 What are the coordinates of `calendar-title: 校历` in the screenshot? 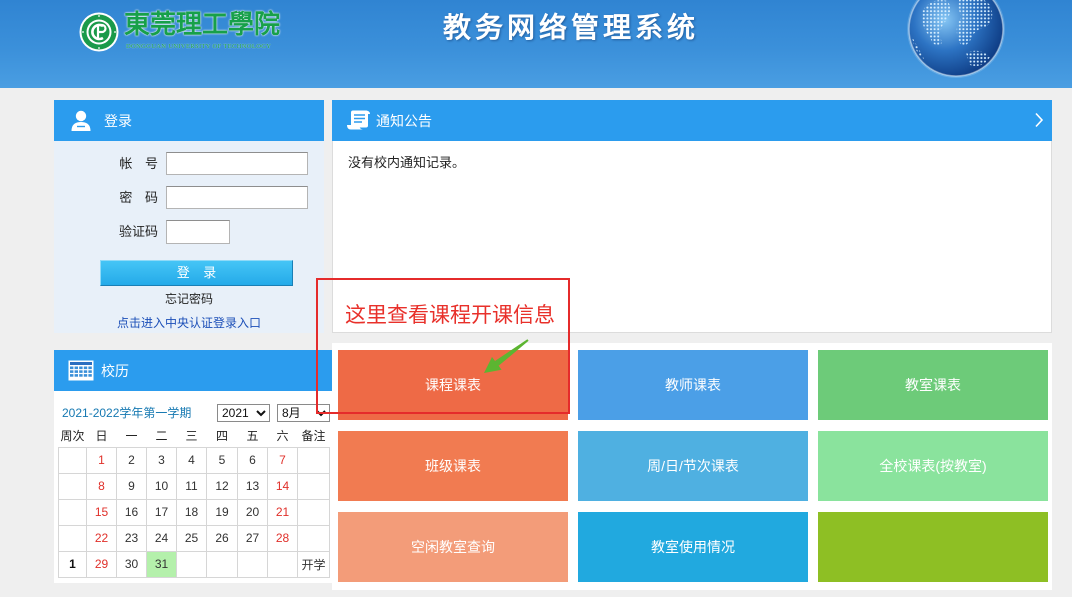 It's located at (115, 371).